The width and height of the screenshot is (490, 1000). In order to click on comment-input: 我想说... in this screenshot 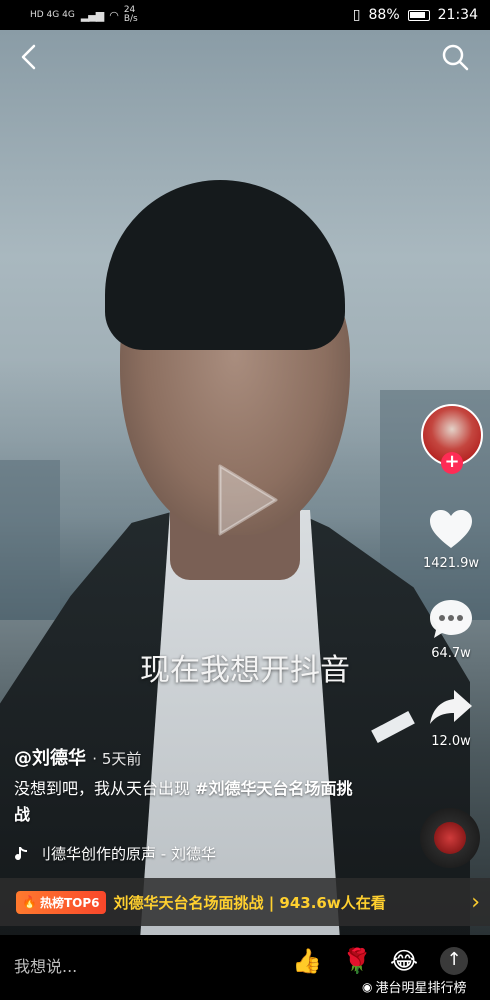, I will do `click(45, 965)`.